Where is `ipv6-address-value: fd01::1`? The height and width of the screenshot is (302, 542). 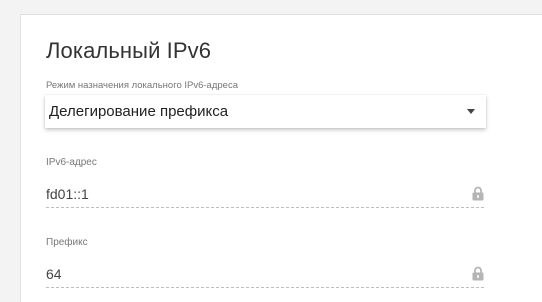
ipv6-address-value: fd01::1 is located at coordinates (67, 194).